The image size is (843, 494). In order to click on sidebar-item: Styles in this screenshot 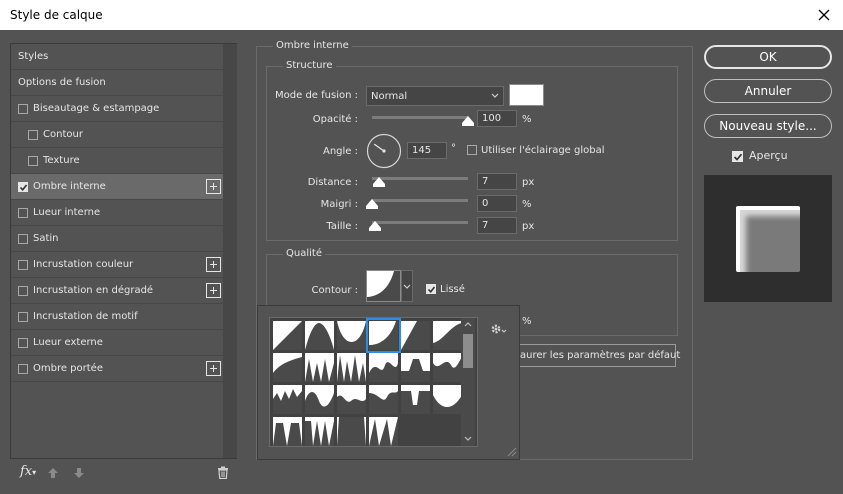, I will do `click(117, 57)`.